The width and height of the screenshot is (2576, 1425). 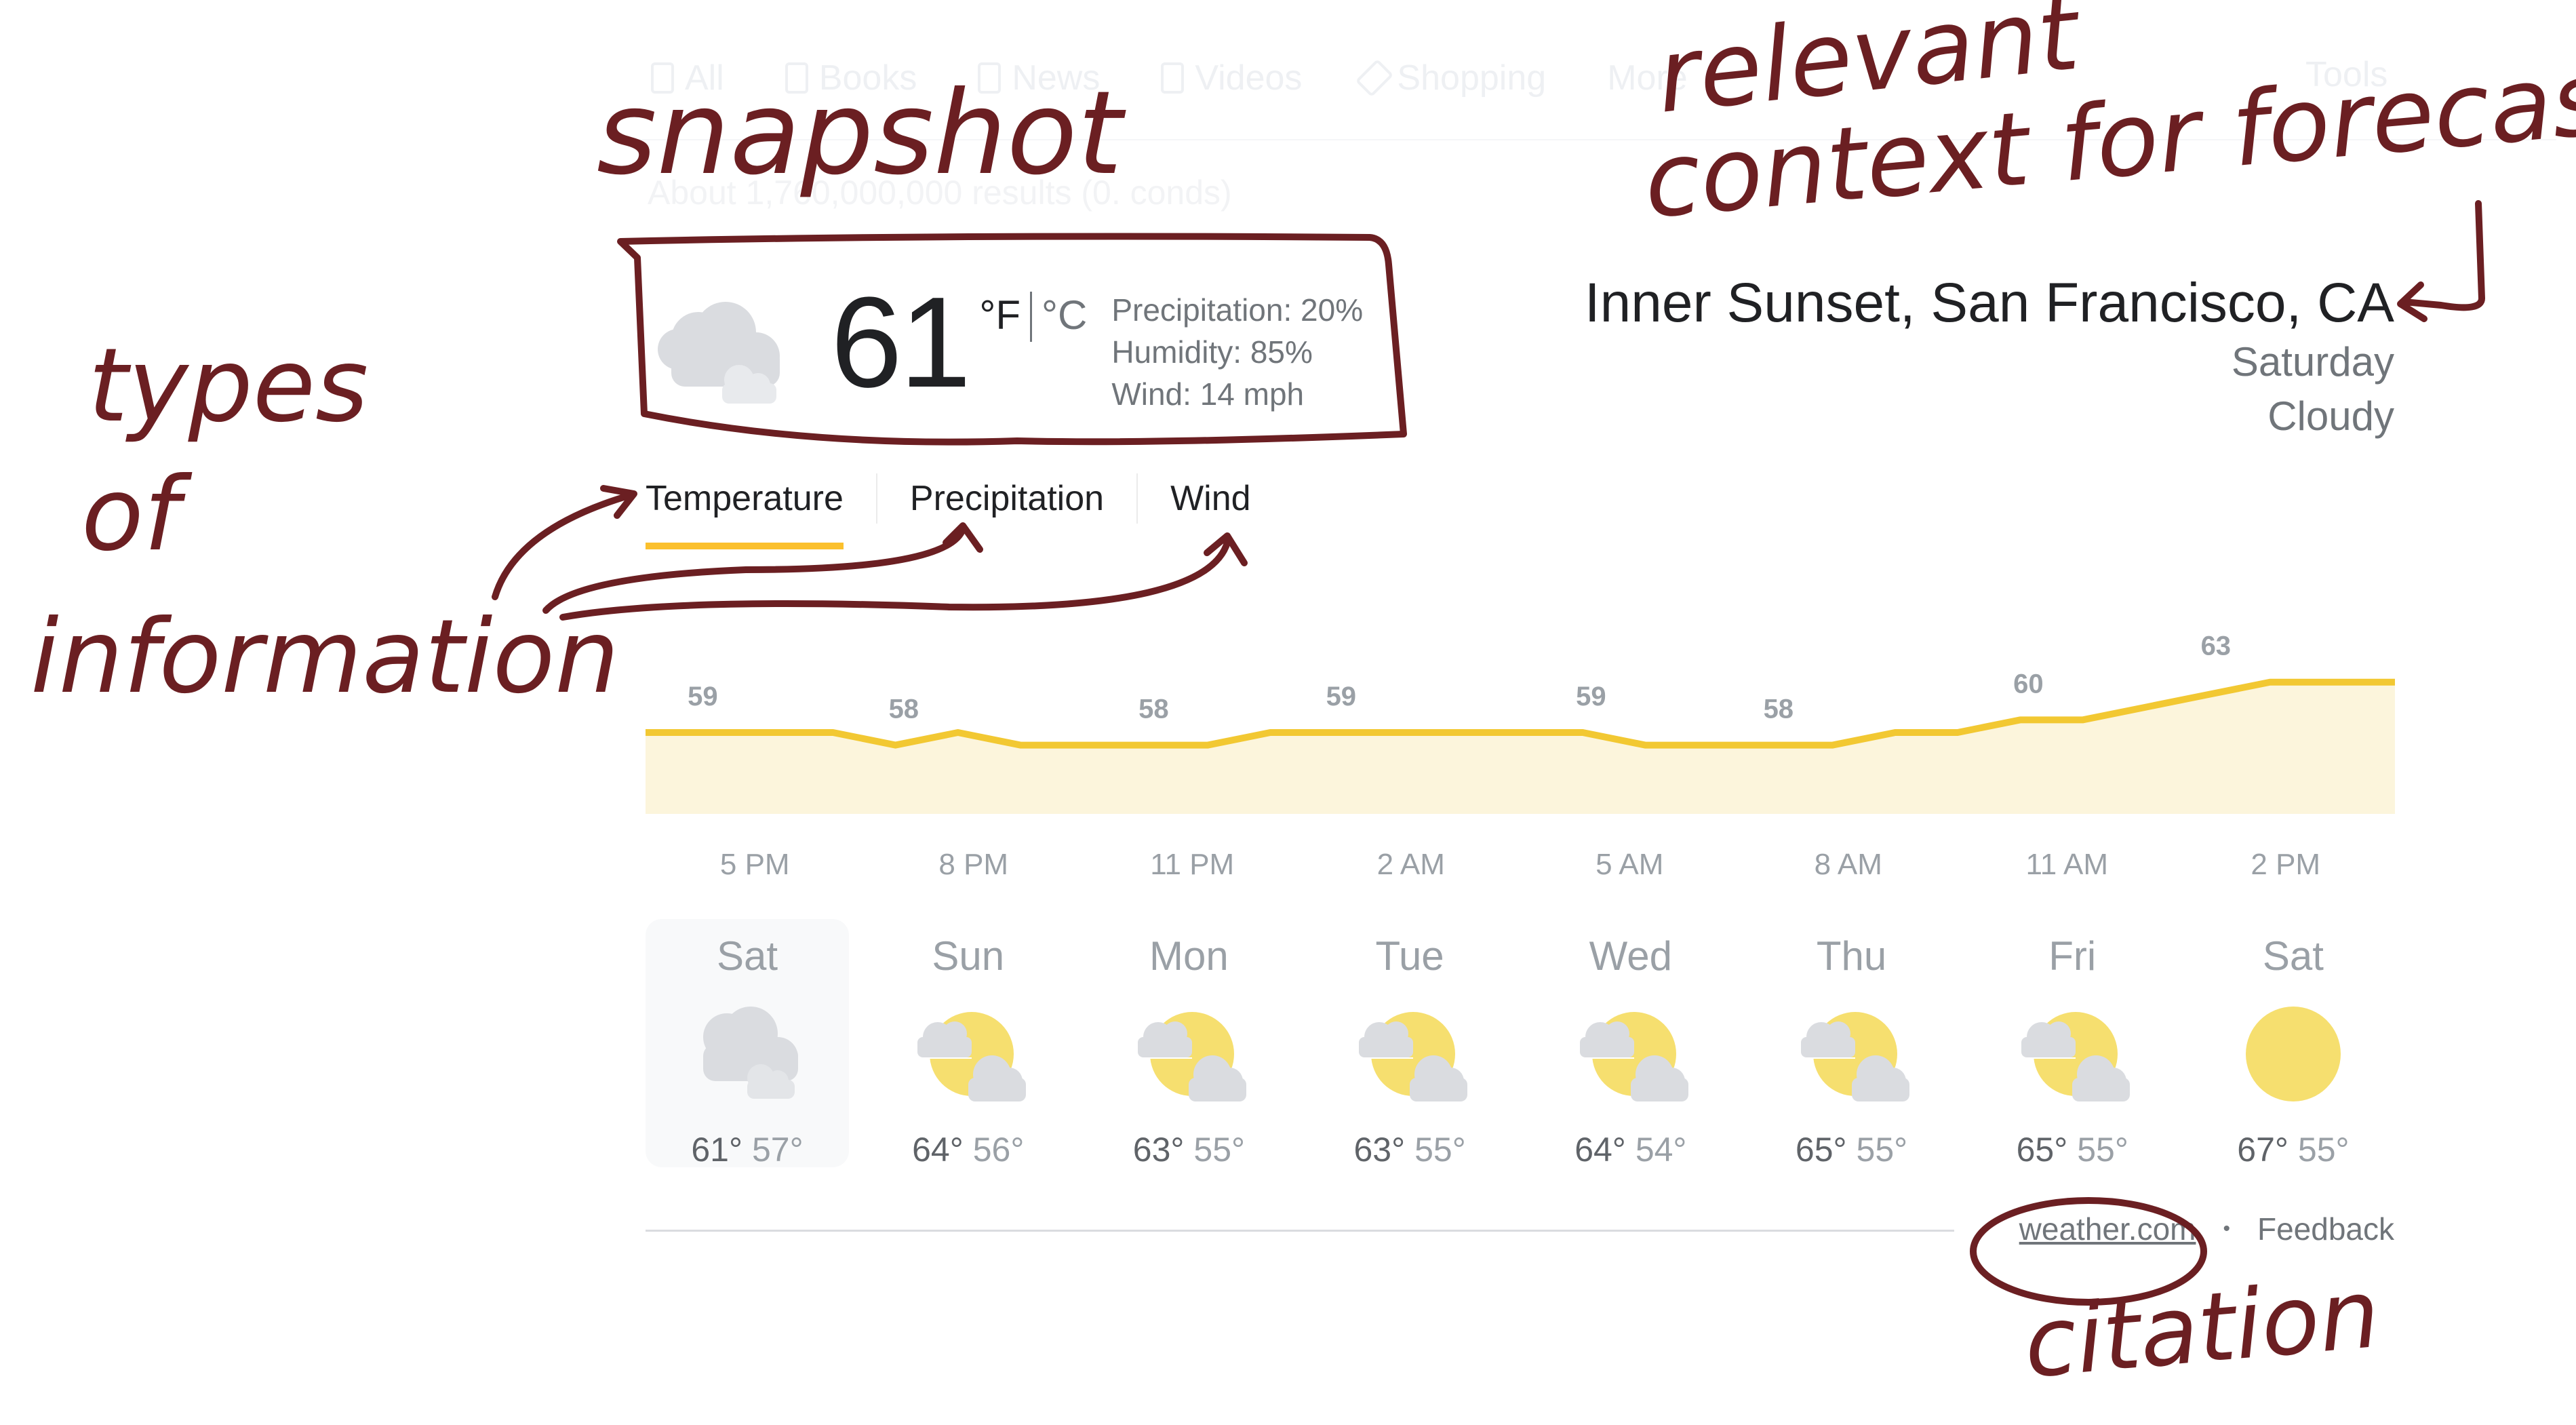 I want to click on feedback-link: Feedback, so click(x=2325, y=1229).